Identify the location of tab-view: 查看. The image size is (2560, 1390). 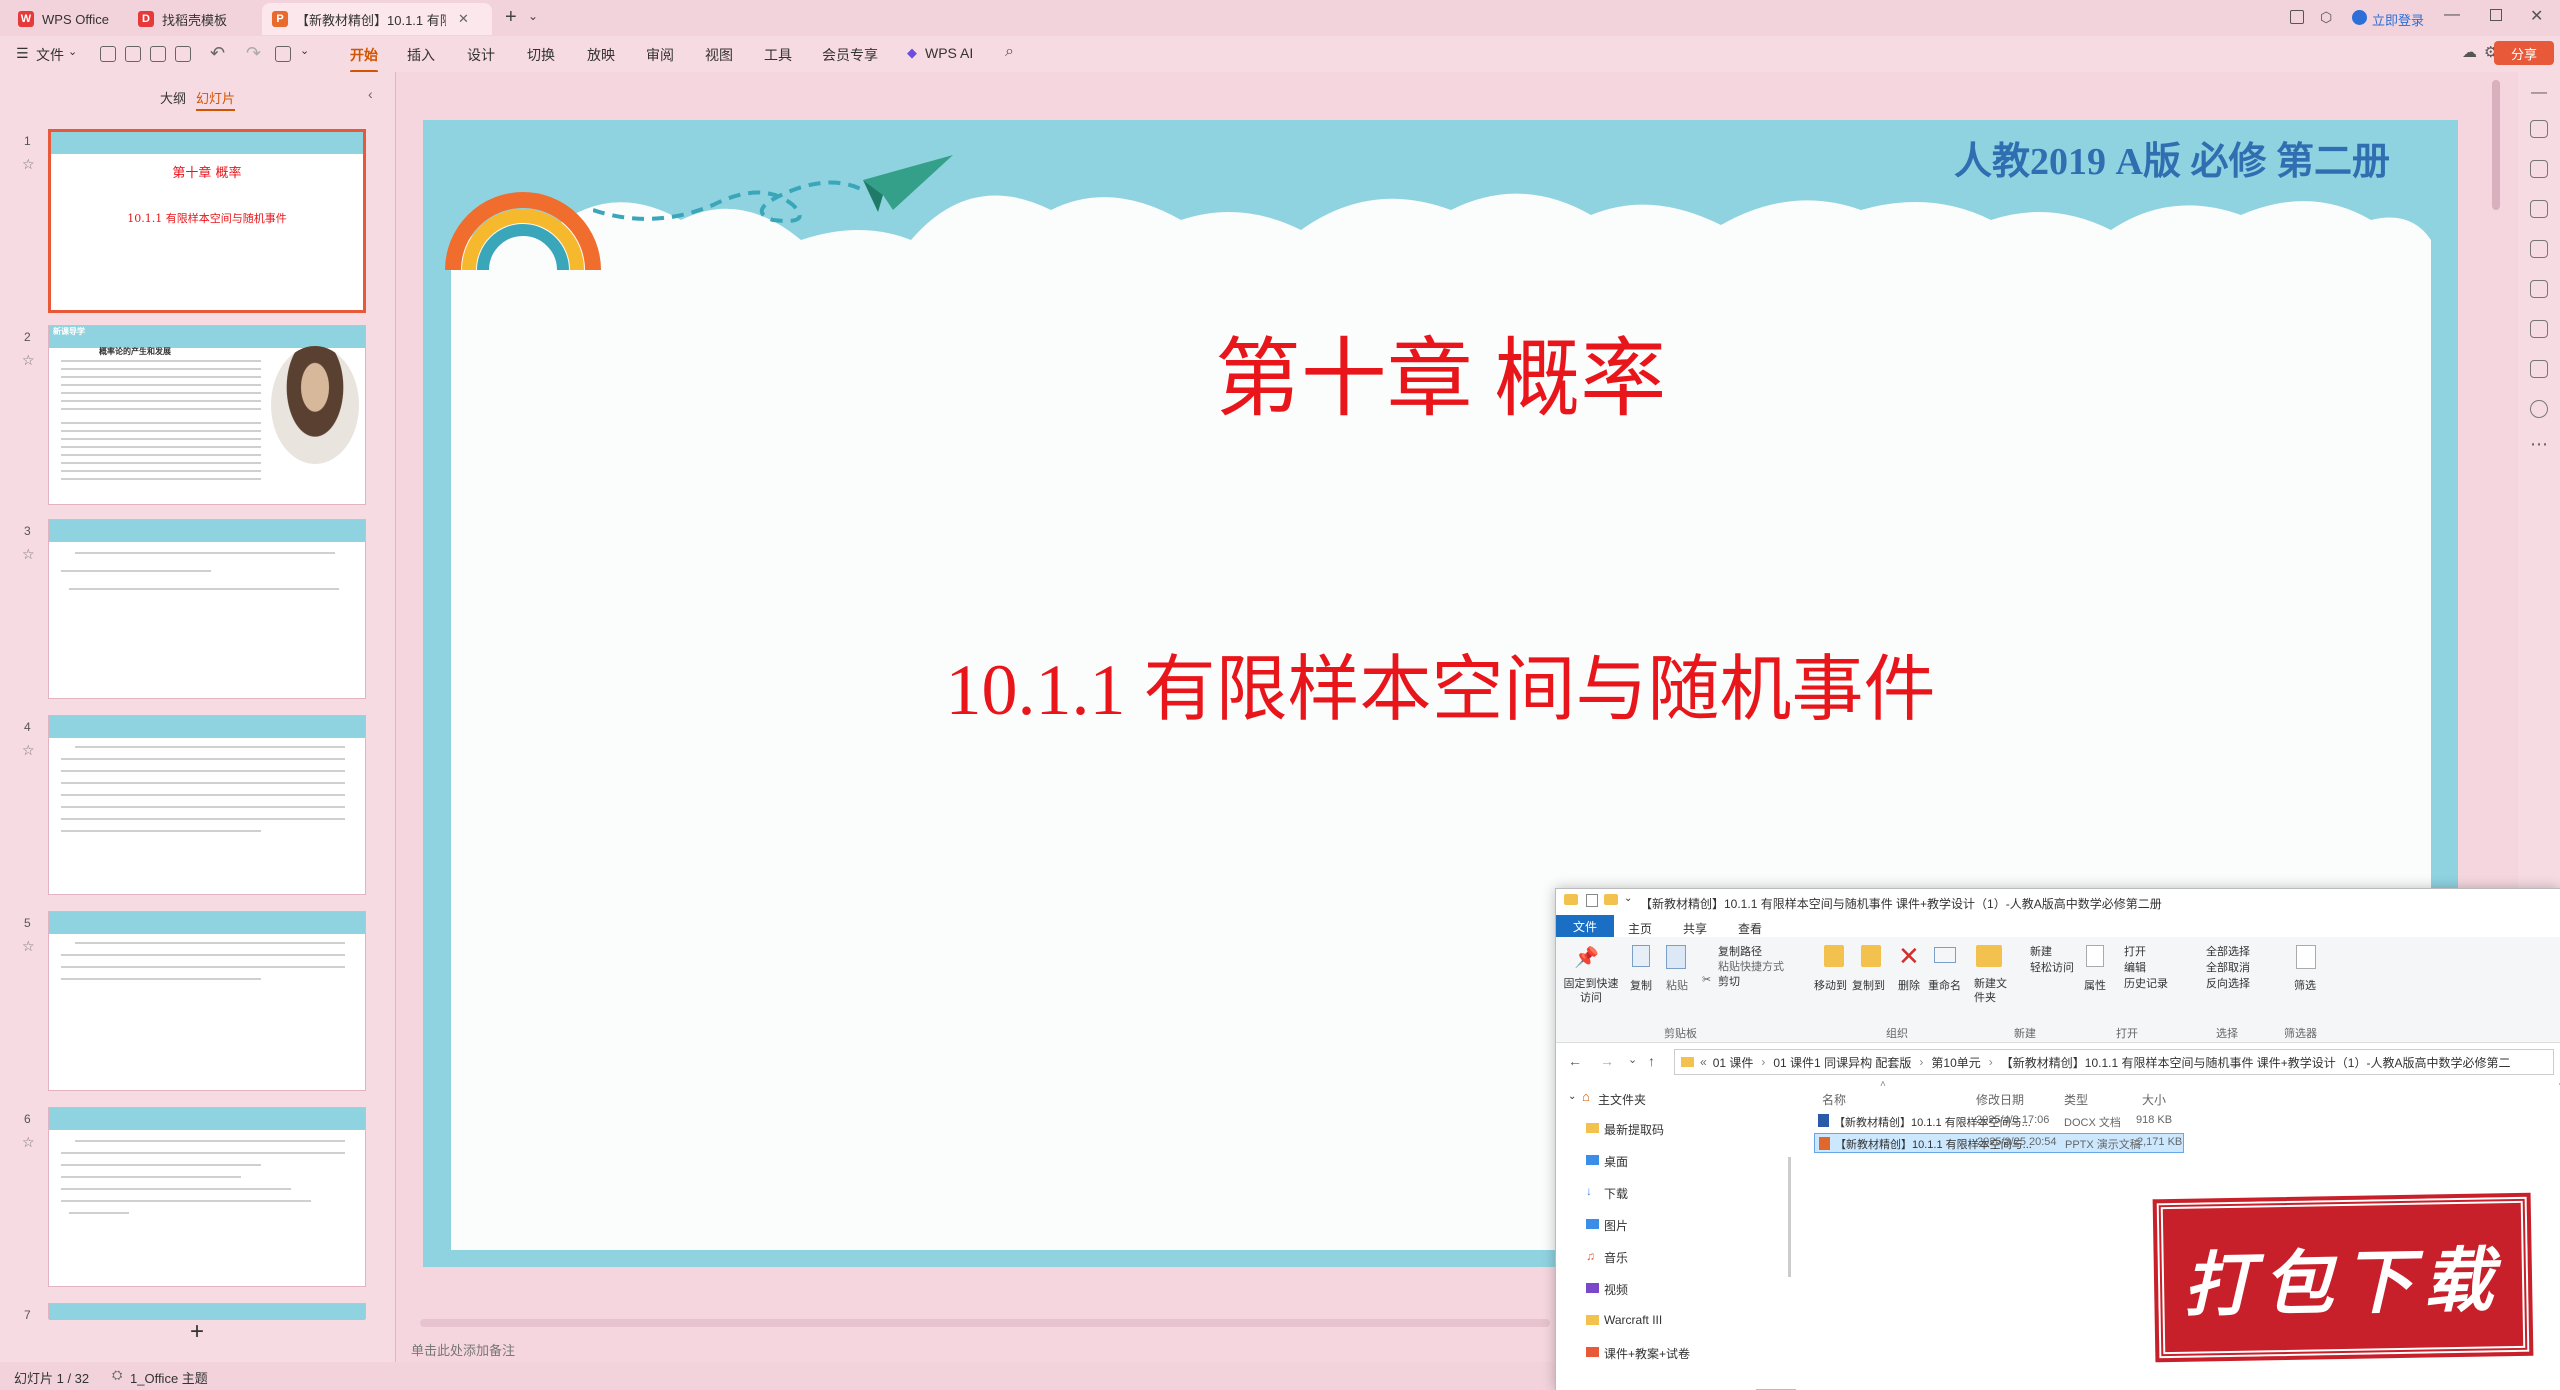
(1750, 928).